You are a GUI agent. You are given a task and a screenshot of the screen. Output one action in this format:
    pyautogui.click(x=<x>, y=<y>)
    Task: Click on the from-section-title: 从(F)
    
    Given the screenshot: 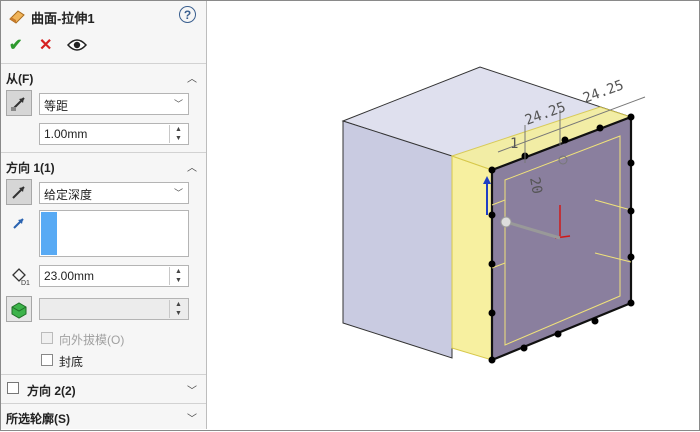 What is the action you would take?
    pyautogui.click(x=19, y=78)
    